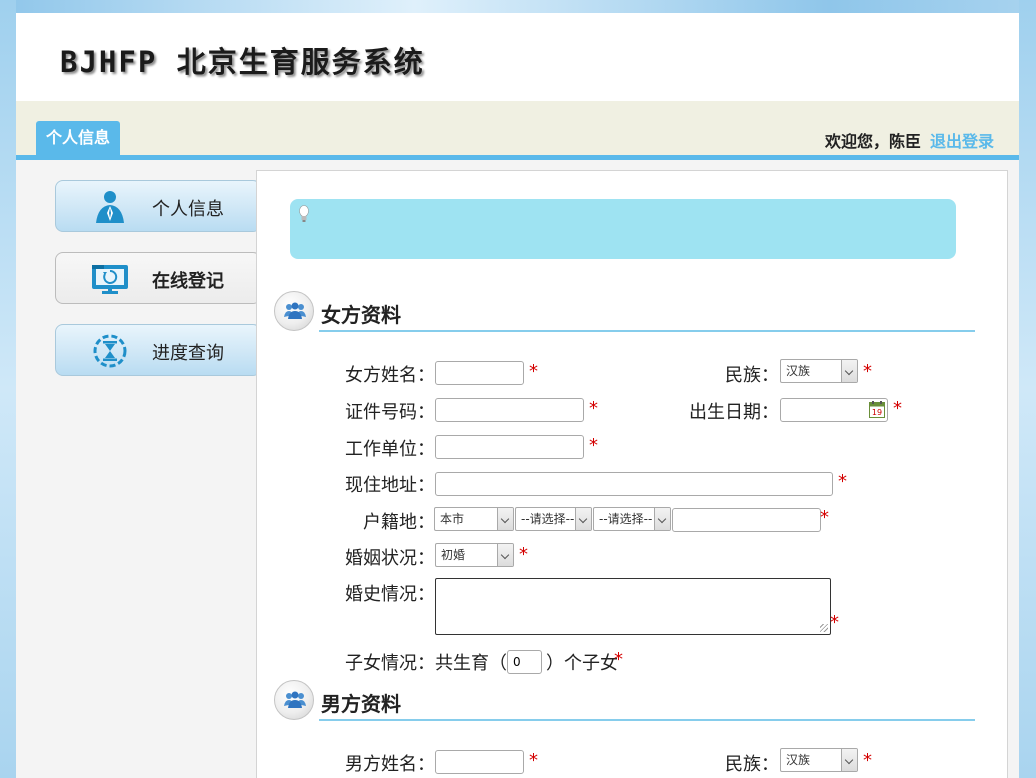 The height and width of the screenshot is (778, 1036). I want to click on huji-street-select: --请选择--, so click(632, 519).